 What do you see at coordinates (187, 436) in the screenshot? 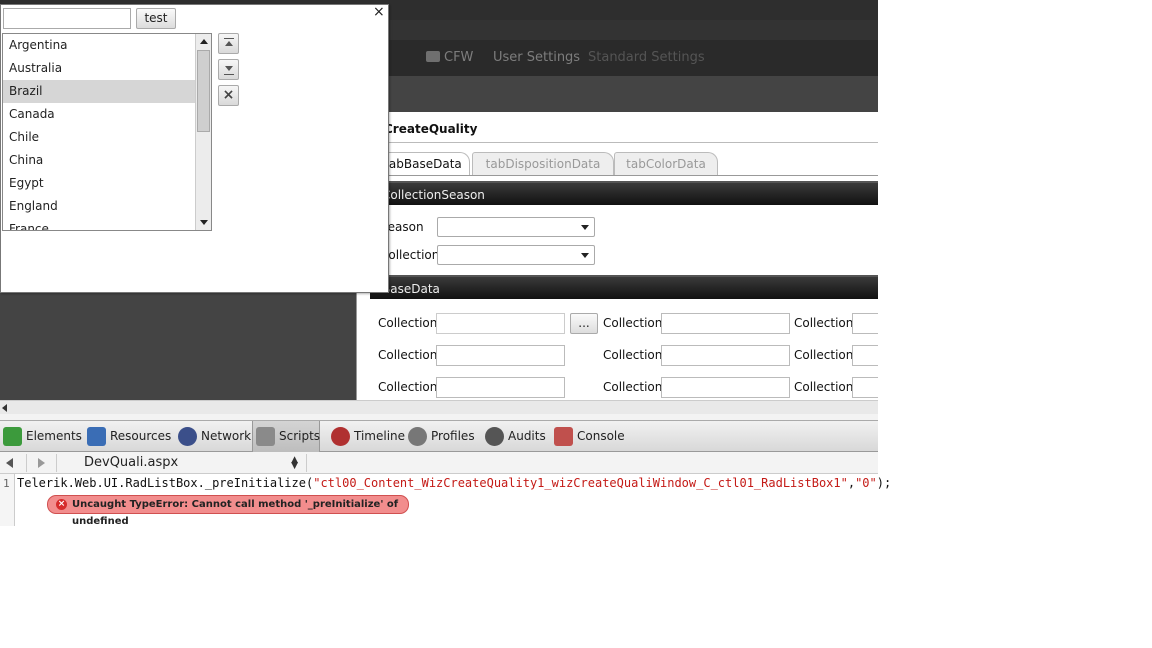
I see `network-icon` at bounding box center [187, 436].